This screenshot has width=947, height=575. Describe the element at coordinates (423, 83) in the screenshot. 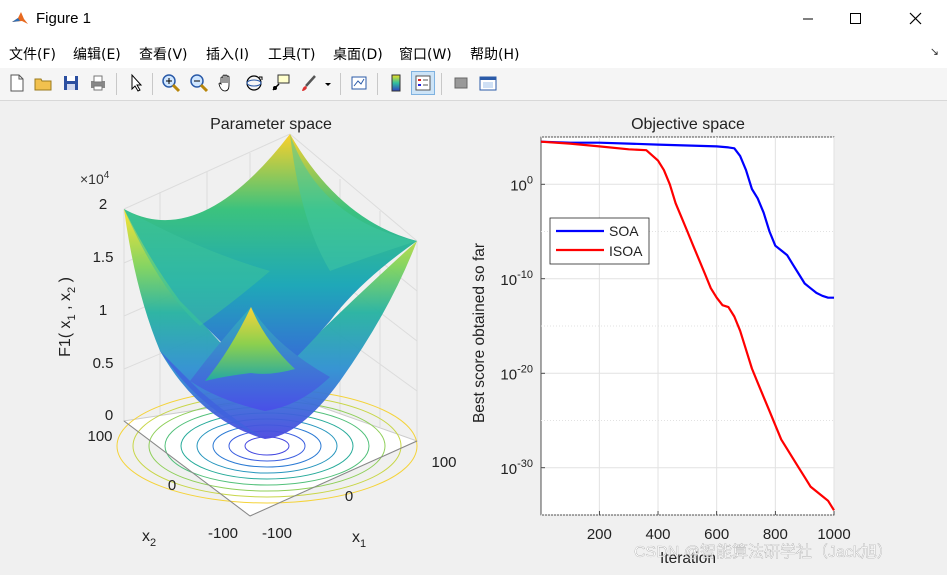

I see `legend-icon` at that location.